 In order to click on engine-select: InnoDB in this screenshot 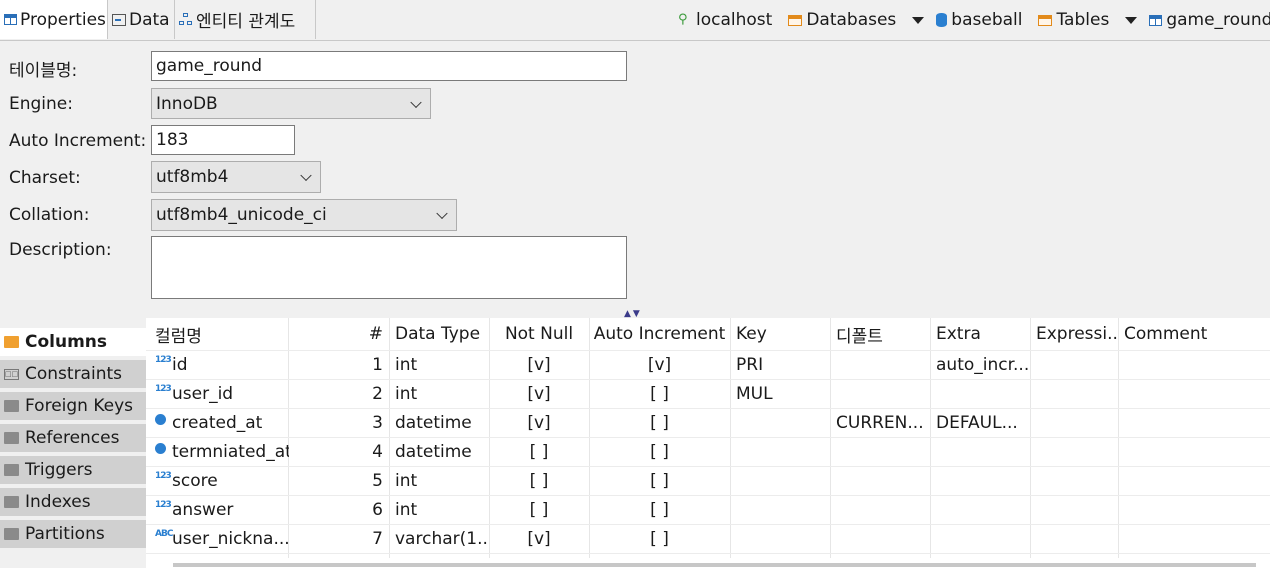, I will do `click(291, 103)`.